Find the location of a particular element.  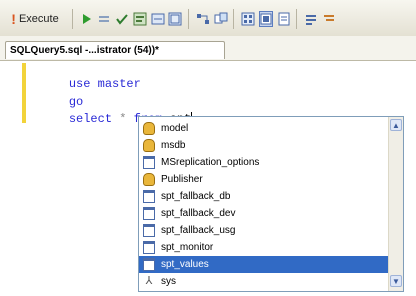

uncomment-icon is located at coordinates (311, 19).